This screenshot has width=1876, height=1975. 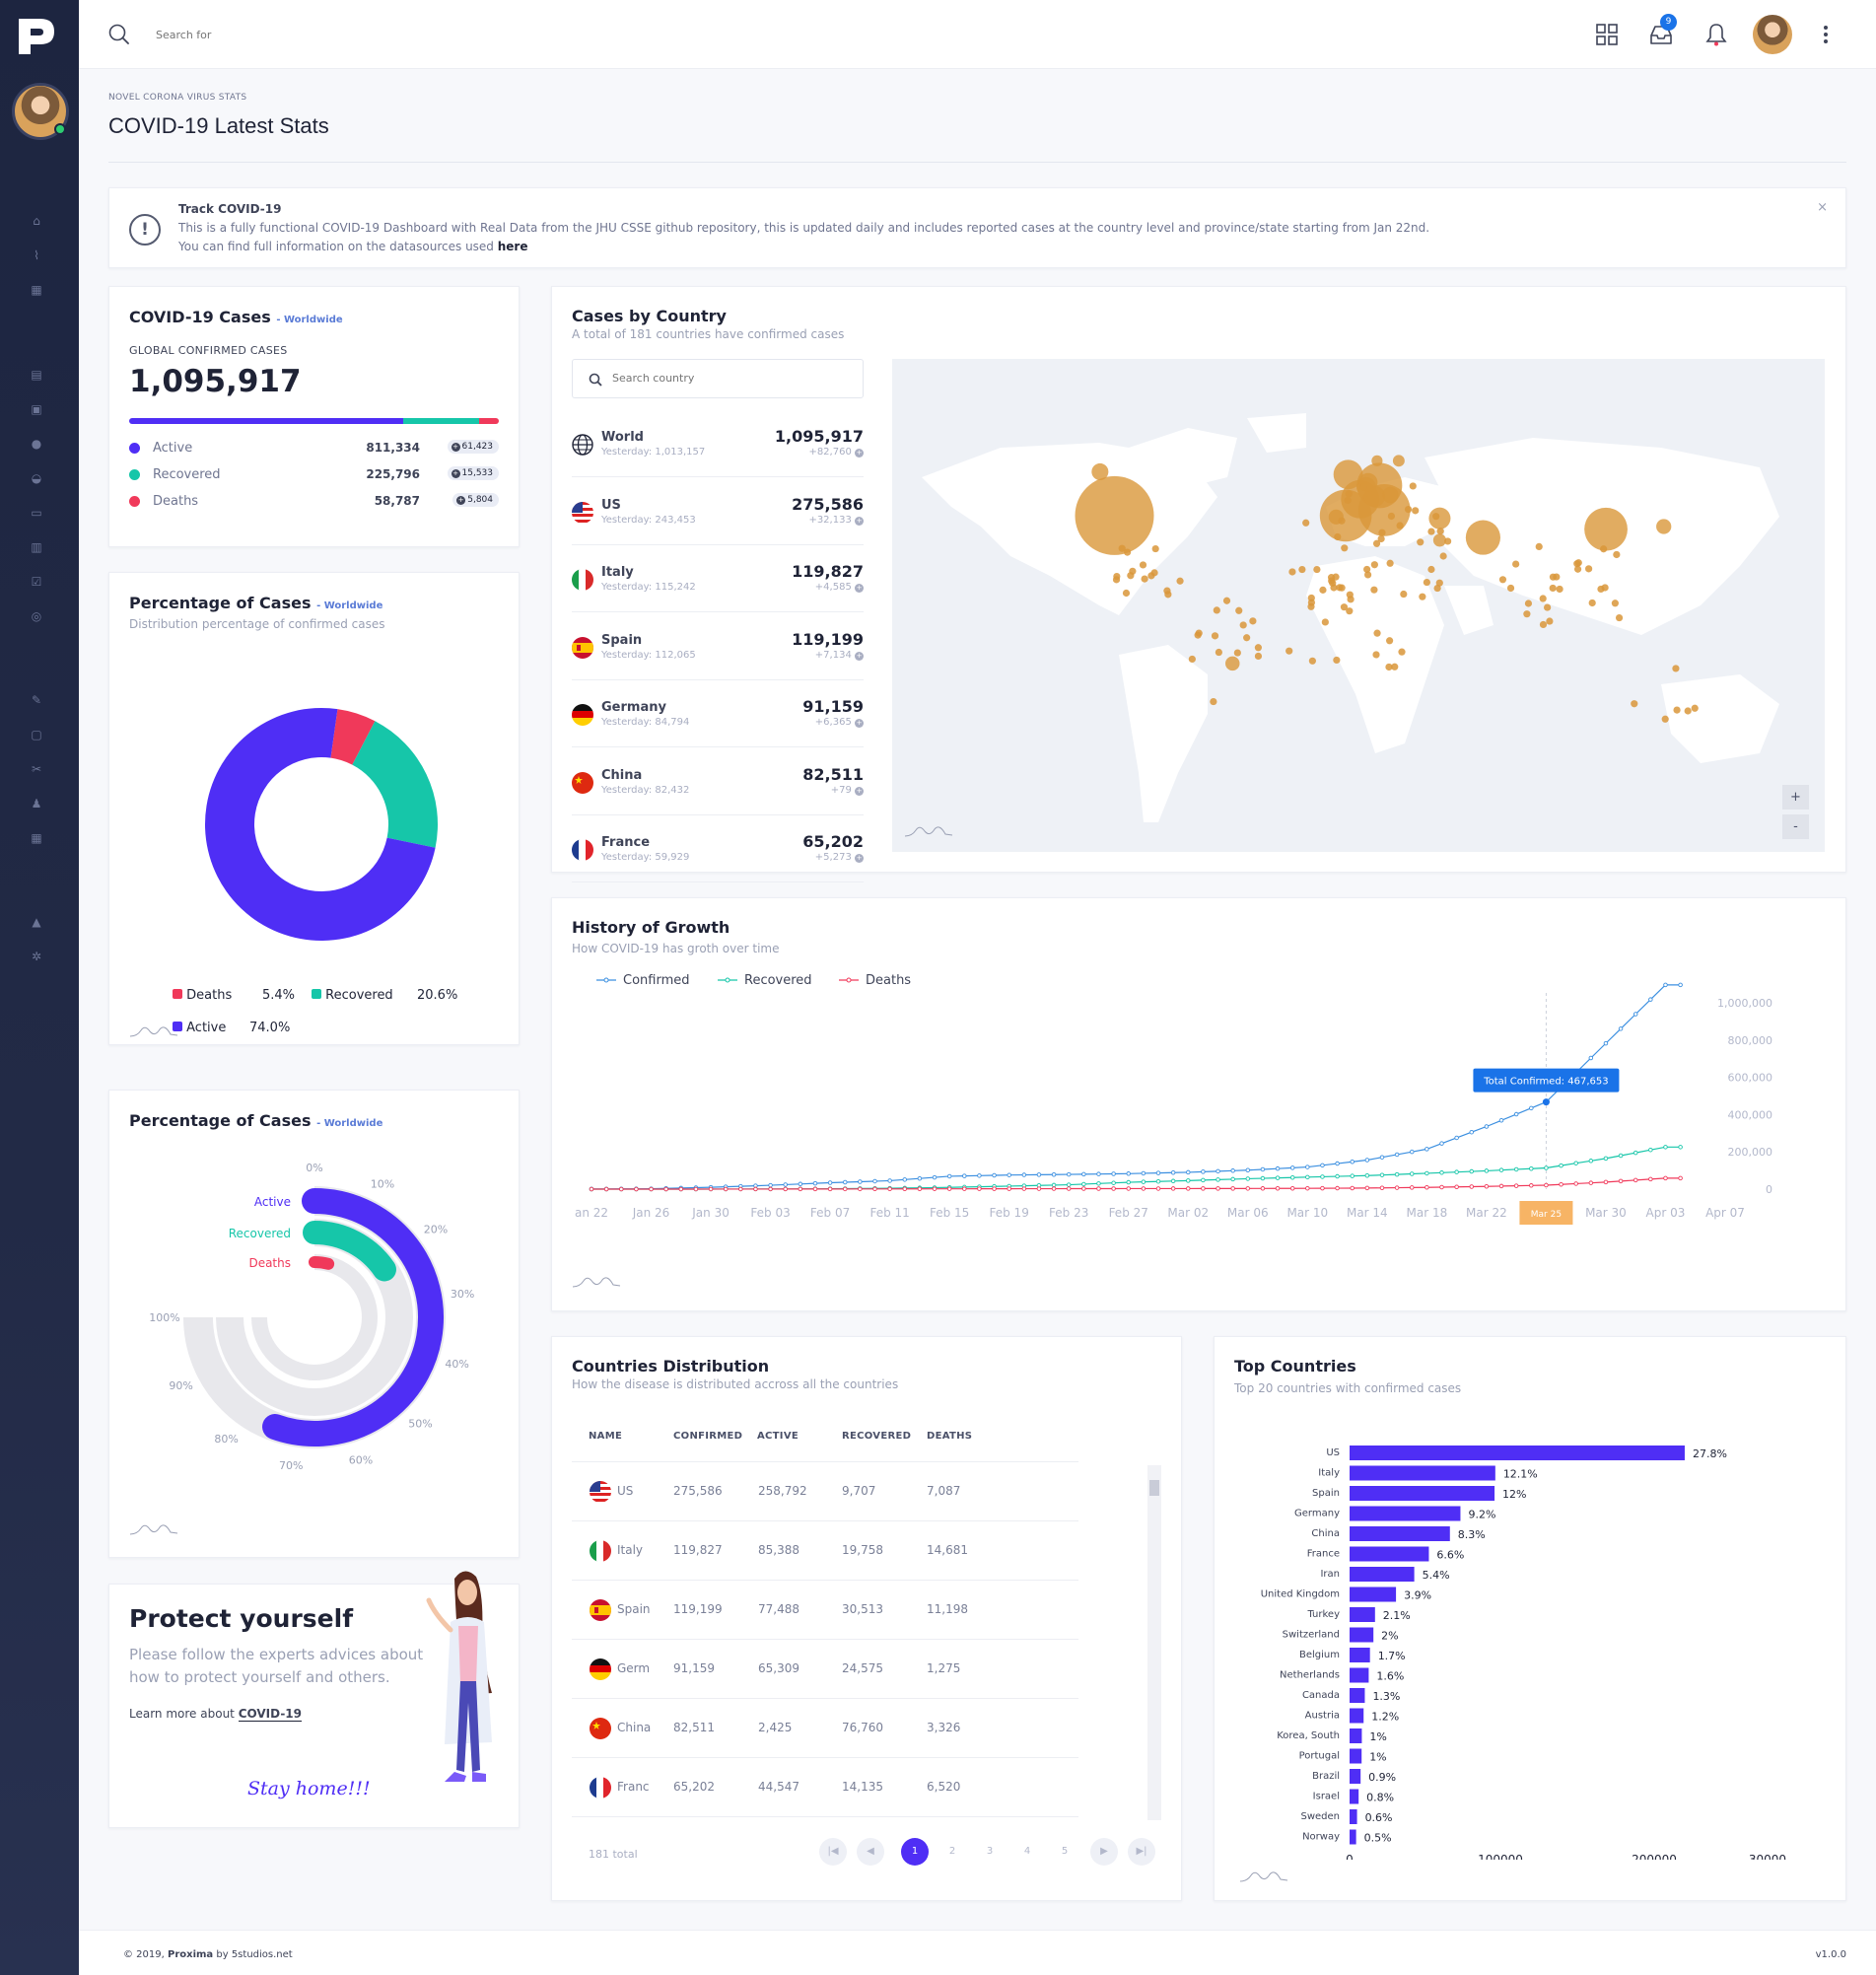 I want to click on header-active: ACTIVE, so click(x=778, y=1436).